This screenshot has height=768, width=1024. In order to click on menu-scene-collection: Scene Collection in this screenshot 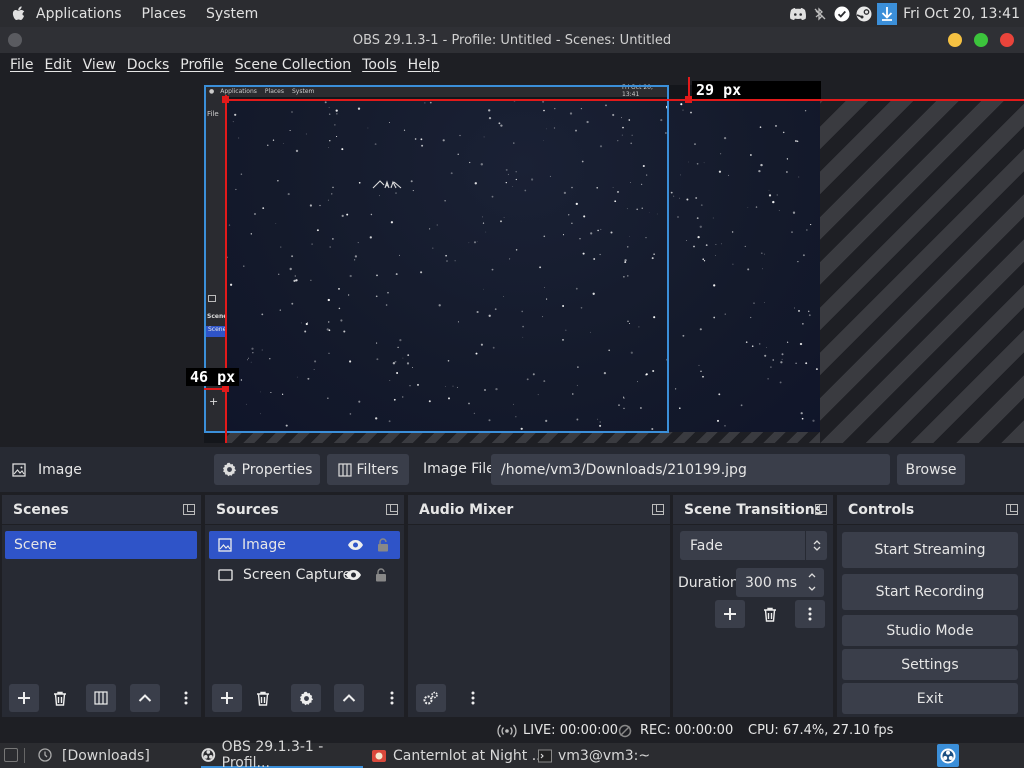, I will do `click(293, 65)`.